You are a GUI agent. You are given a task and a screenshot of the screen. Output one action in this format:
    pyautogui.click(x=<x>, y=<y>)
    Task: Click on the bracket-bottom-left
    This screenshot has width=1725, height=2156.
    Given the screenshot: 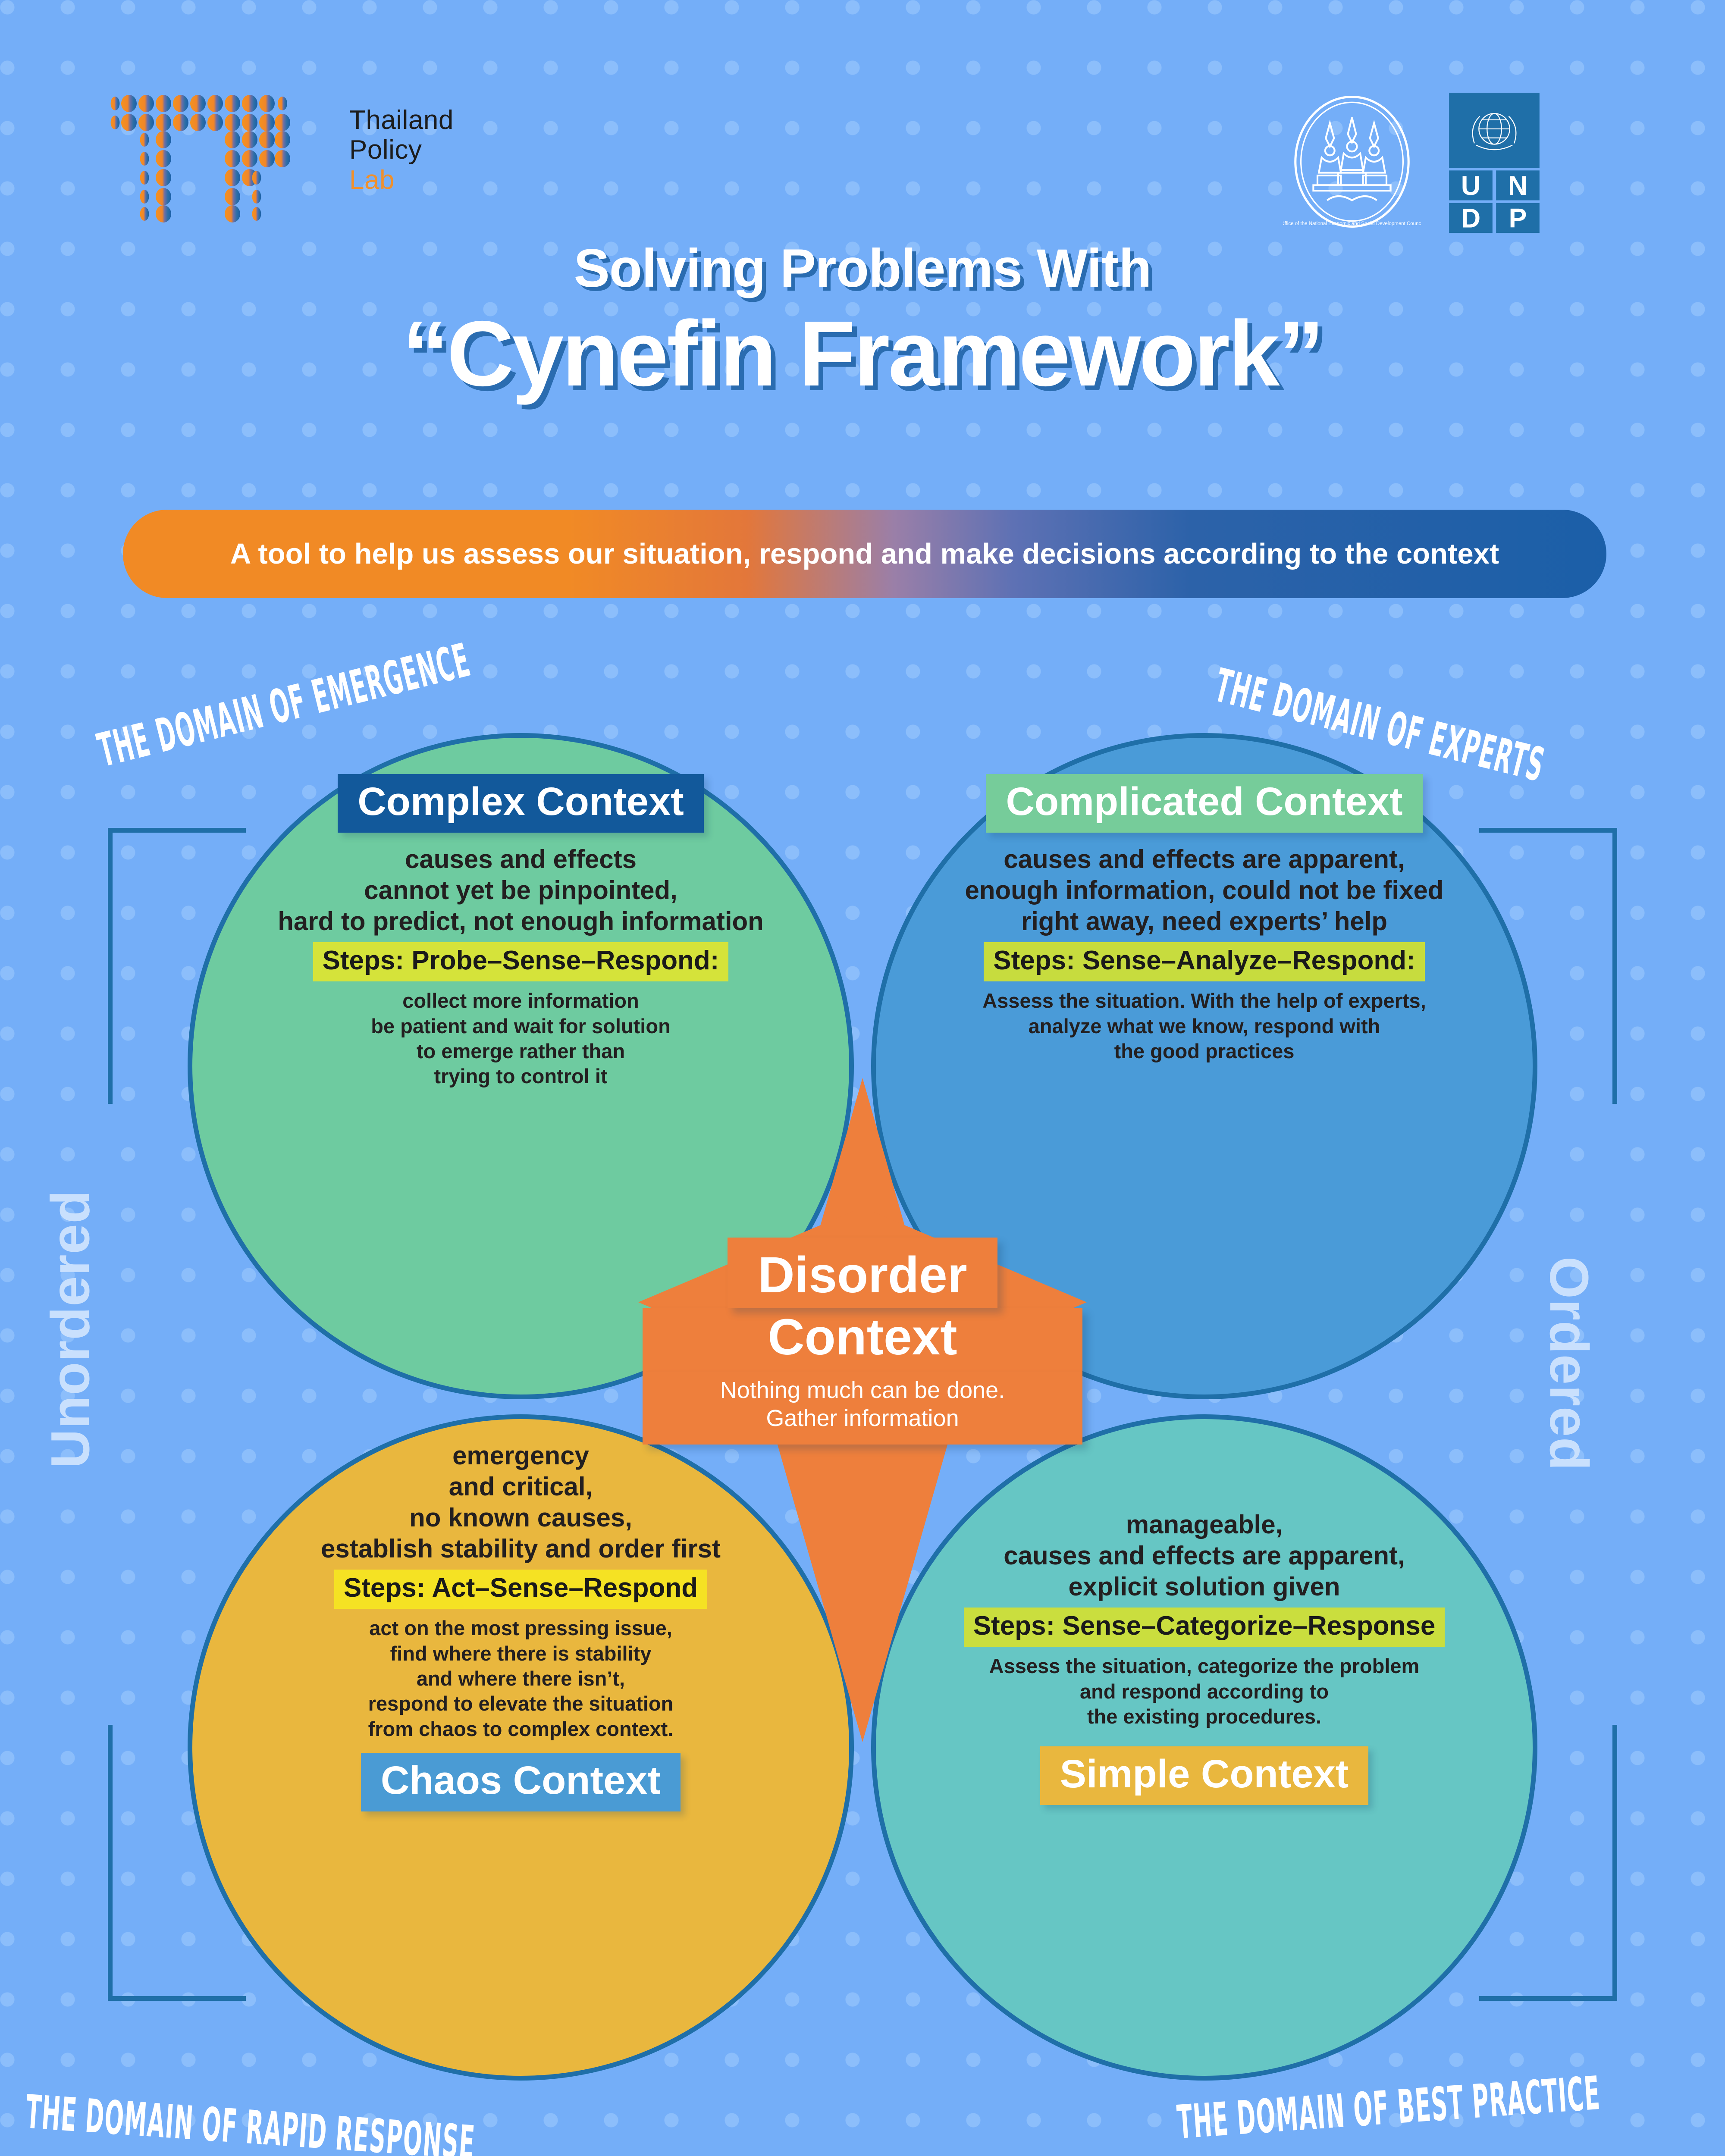 What is the action you would take?
    pyautogui.click(x=177, y=1863)
    